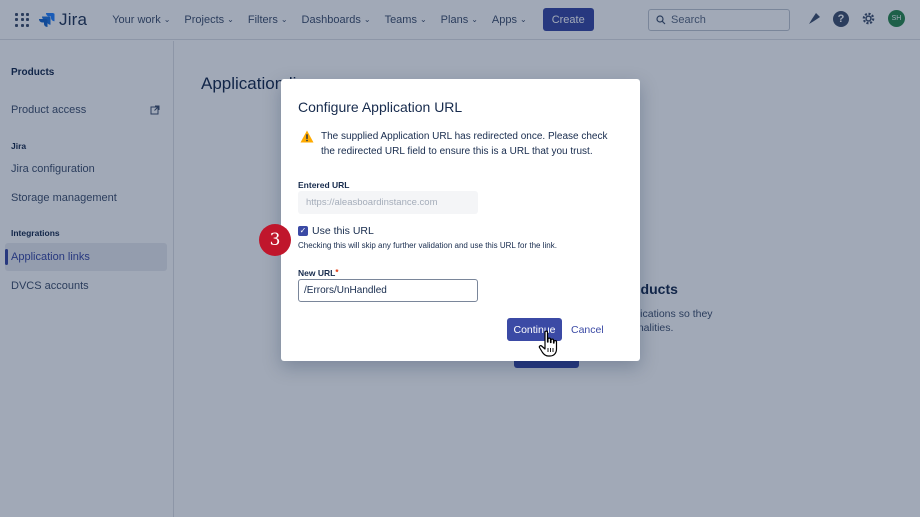 The width and height of the screenshot is (920, 517). What do you see at coordinates (388, 202) in the screenshot?
I see `entered-url-field: https://aleasboardinstance.com` at bounding box center [388, 202].